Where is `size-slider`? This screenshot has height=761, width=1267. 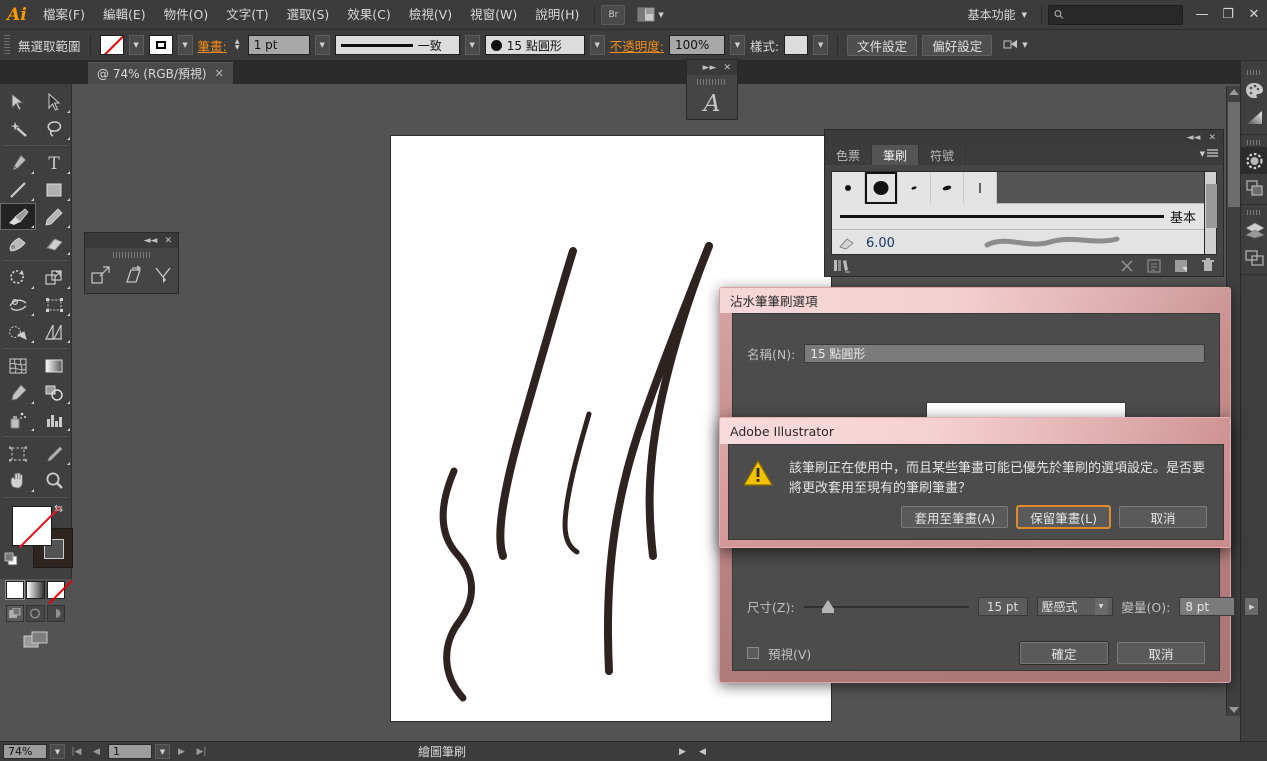 size-slider is located at coordinates (886, 606).